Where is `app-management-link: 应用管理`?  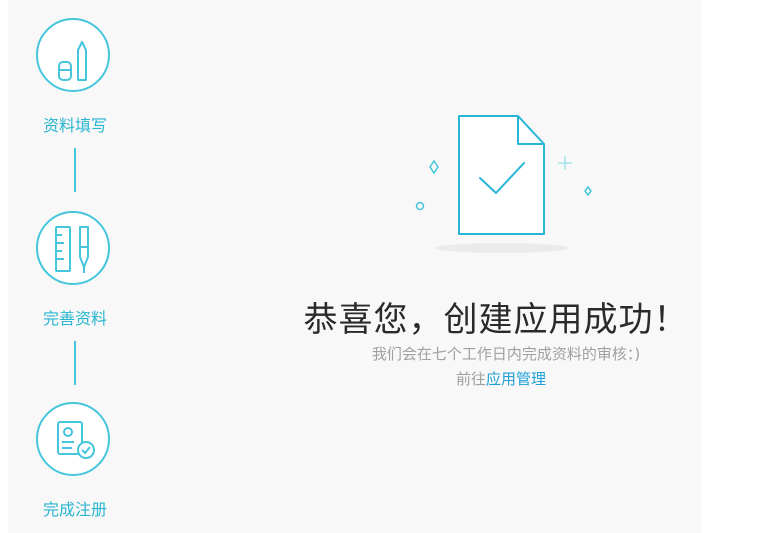 app-management-link: 应用管理 is located at coordinates (516, 379).